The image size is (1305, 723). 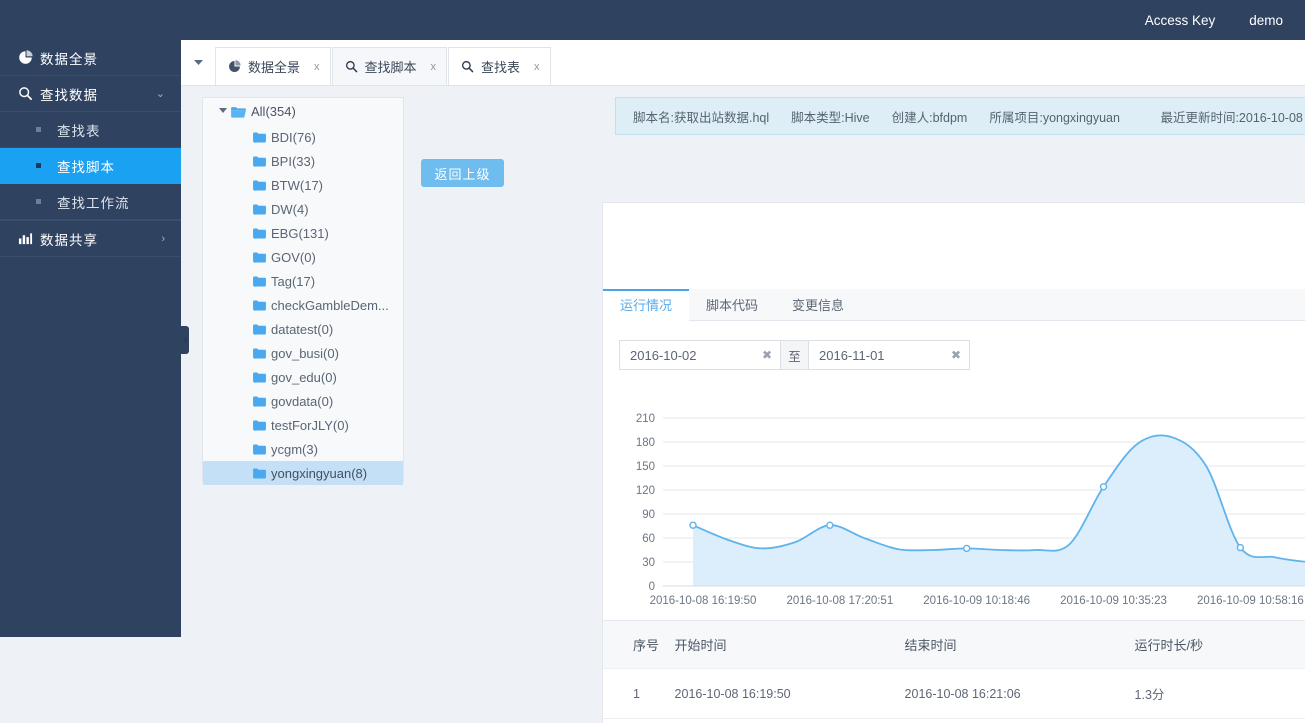 What do you see at coordinates (1219, 645) in the screenshot?
I see `col-duration: 运行时长/秒` at bounding box center [1219, 645].